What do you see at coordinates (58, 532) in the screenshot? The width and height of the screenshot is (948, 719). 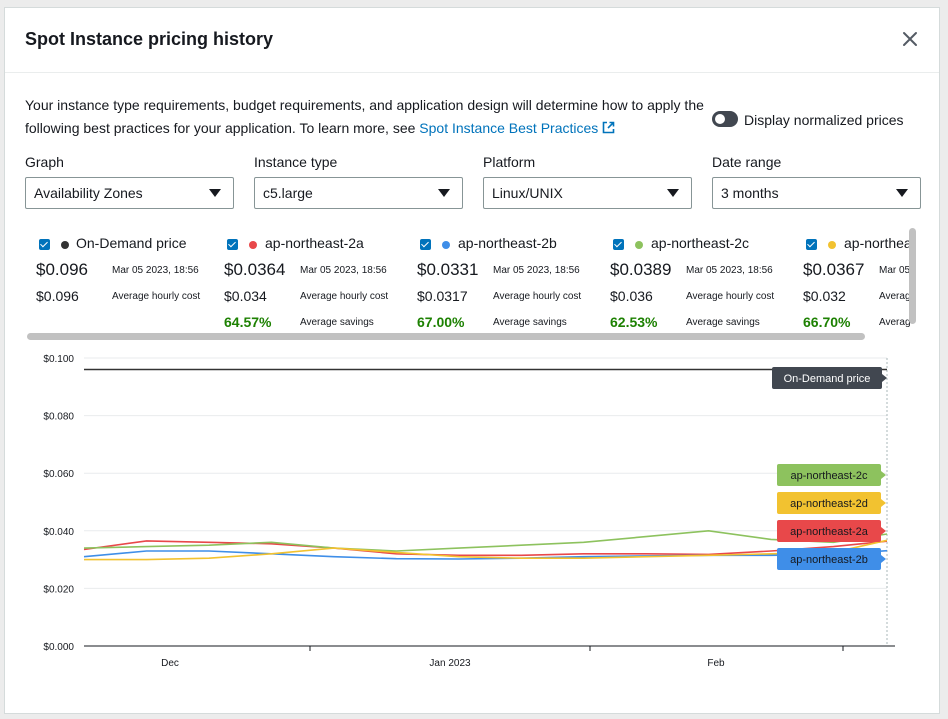 I see `y-tick-label: $0.040` at bounding box center [58, 532].